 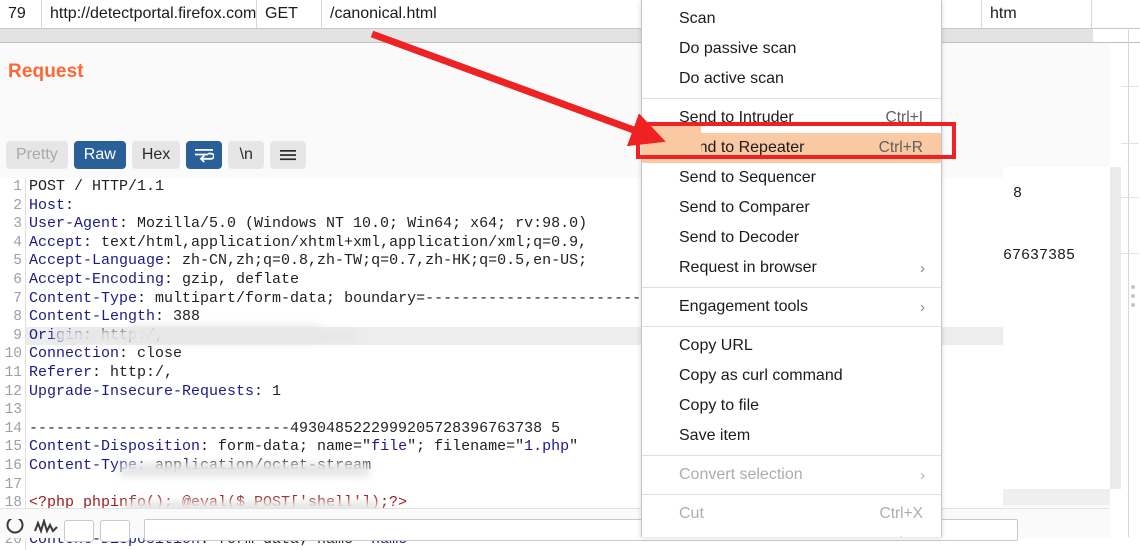 What do you see at coordinates (17, 298) in the screenshot?
I see `line-number: 7` at bounding box center [17, 298].